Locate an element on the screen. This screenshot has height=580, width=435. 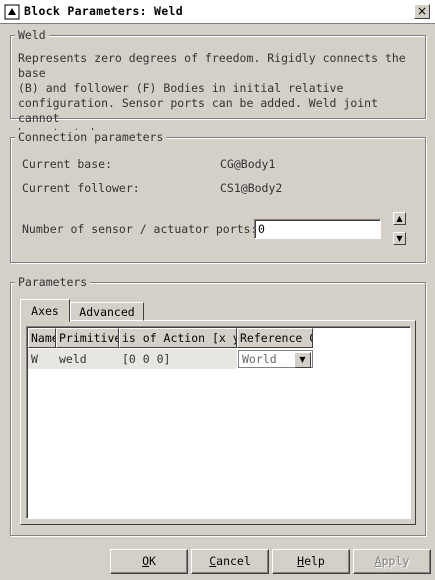
chevron-down-icon: ▼ is located at coordinates (302, 360).